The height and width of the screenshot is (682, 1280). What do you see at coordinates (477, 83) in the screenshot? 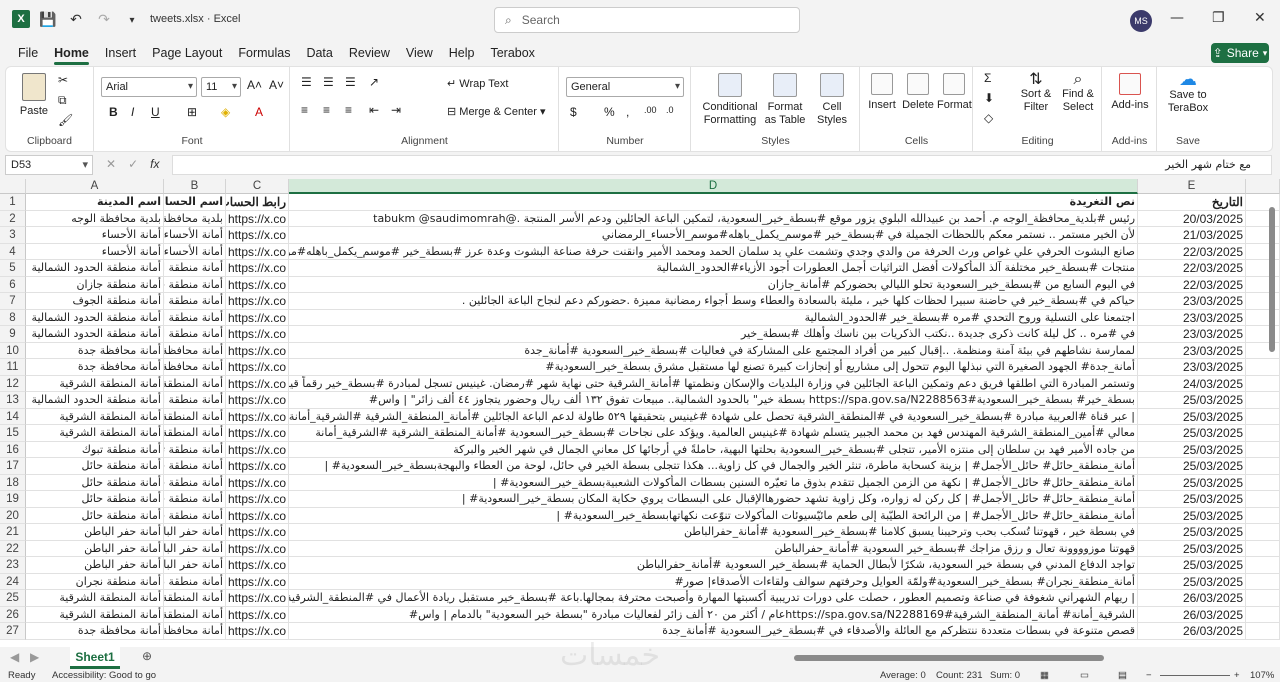
I see `wrap-text-button: ↵ Wrap Text` at bounding box center [477, 83].